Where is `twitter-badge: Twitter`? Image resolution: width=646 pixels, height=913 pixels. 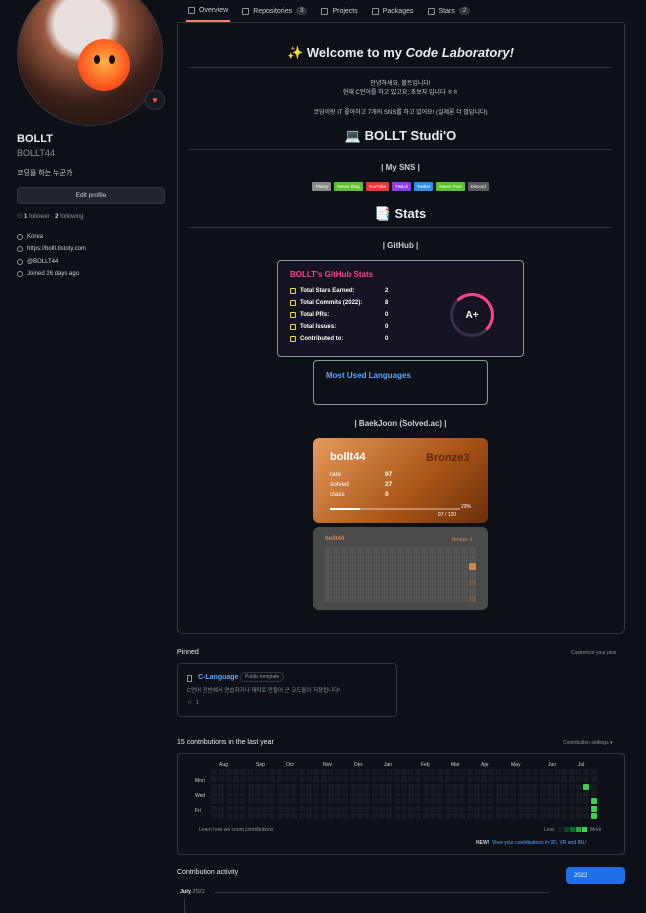 twitter-badge: Twitter is located at coordinates (424, 186).